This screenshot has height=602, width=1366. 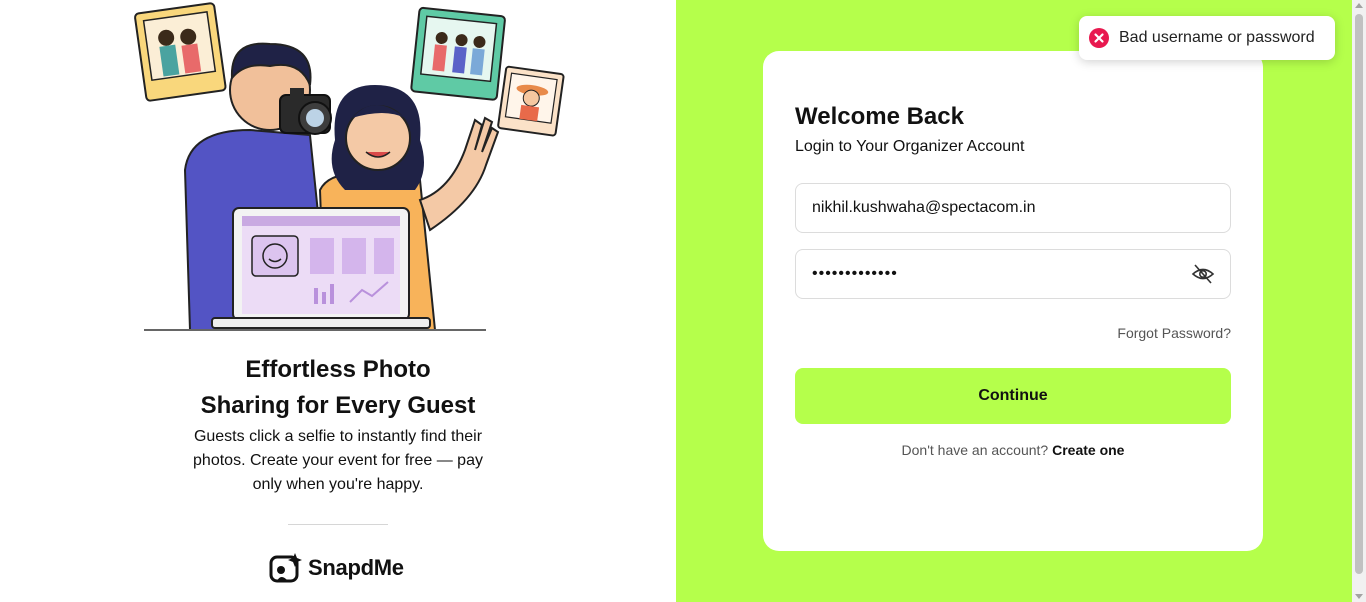 I want to click on eye-off-icon, so click(x=1203, y=274).